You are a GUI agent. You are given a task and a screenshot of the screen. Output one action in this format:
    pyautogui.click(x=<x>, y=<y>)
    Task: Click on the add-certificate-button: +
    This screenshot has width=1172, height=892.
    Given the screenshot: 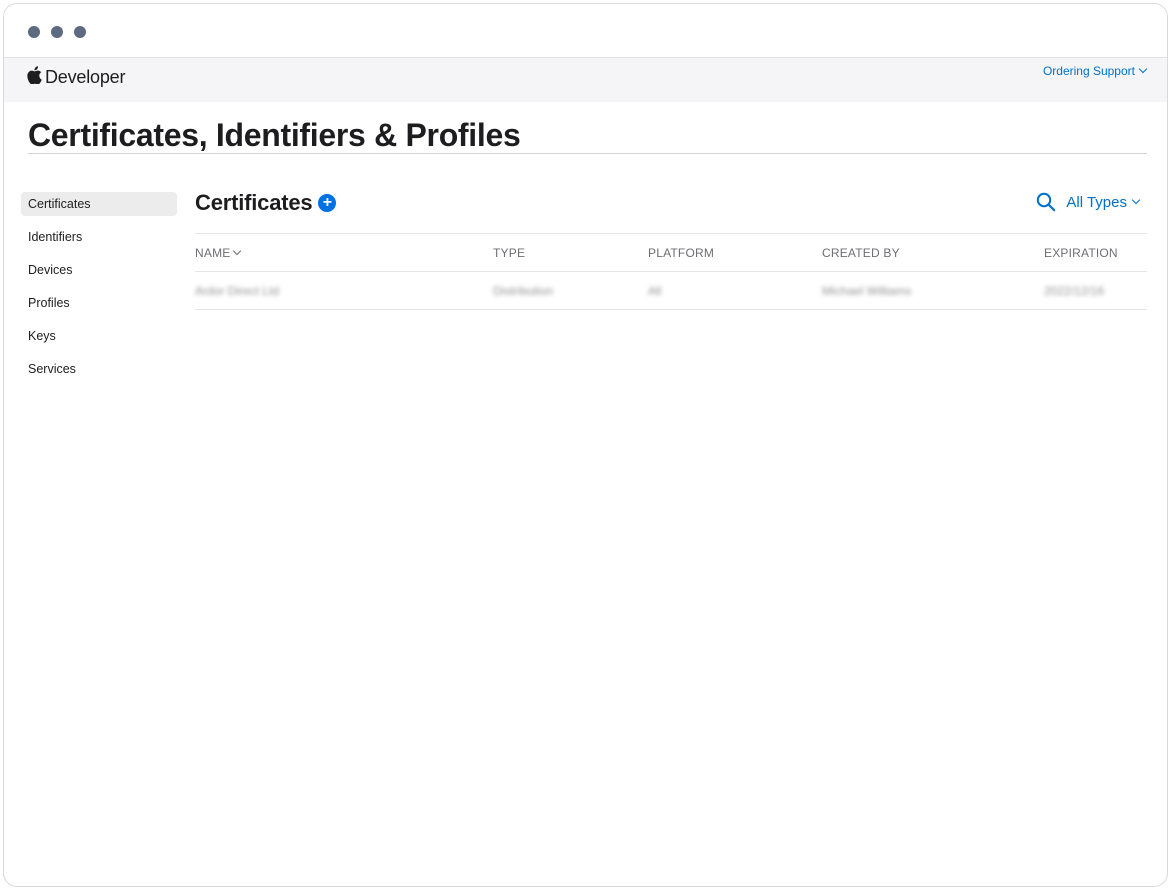 What is the action you would take?
    pyautogui.click(x=327, y=203)
    